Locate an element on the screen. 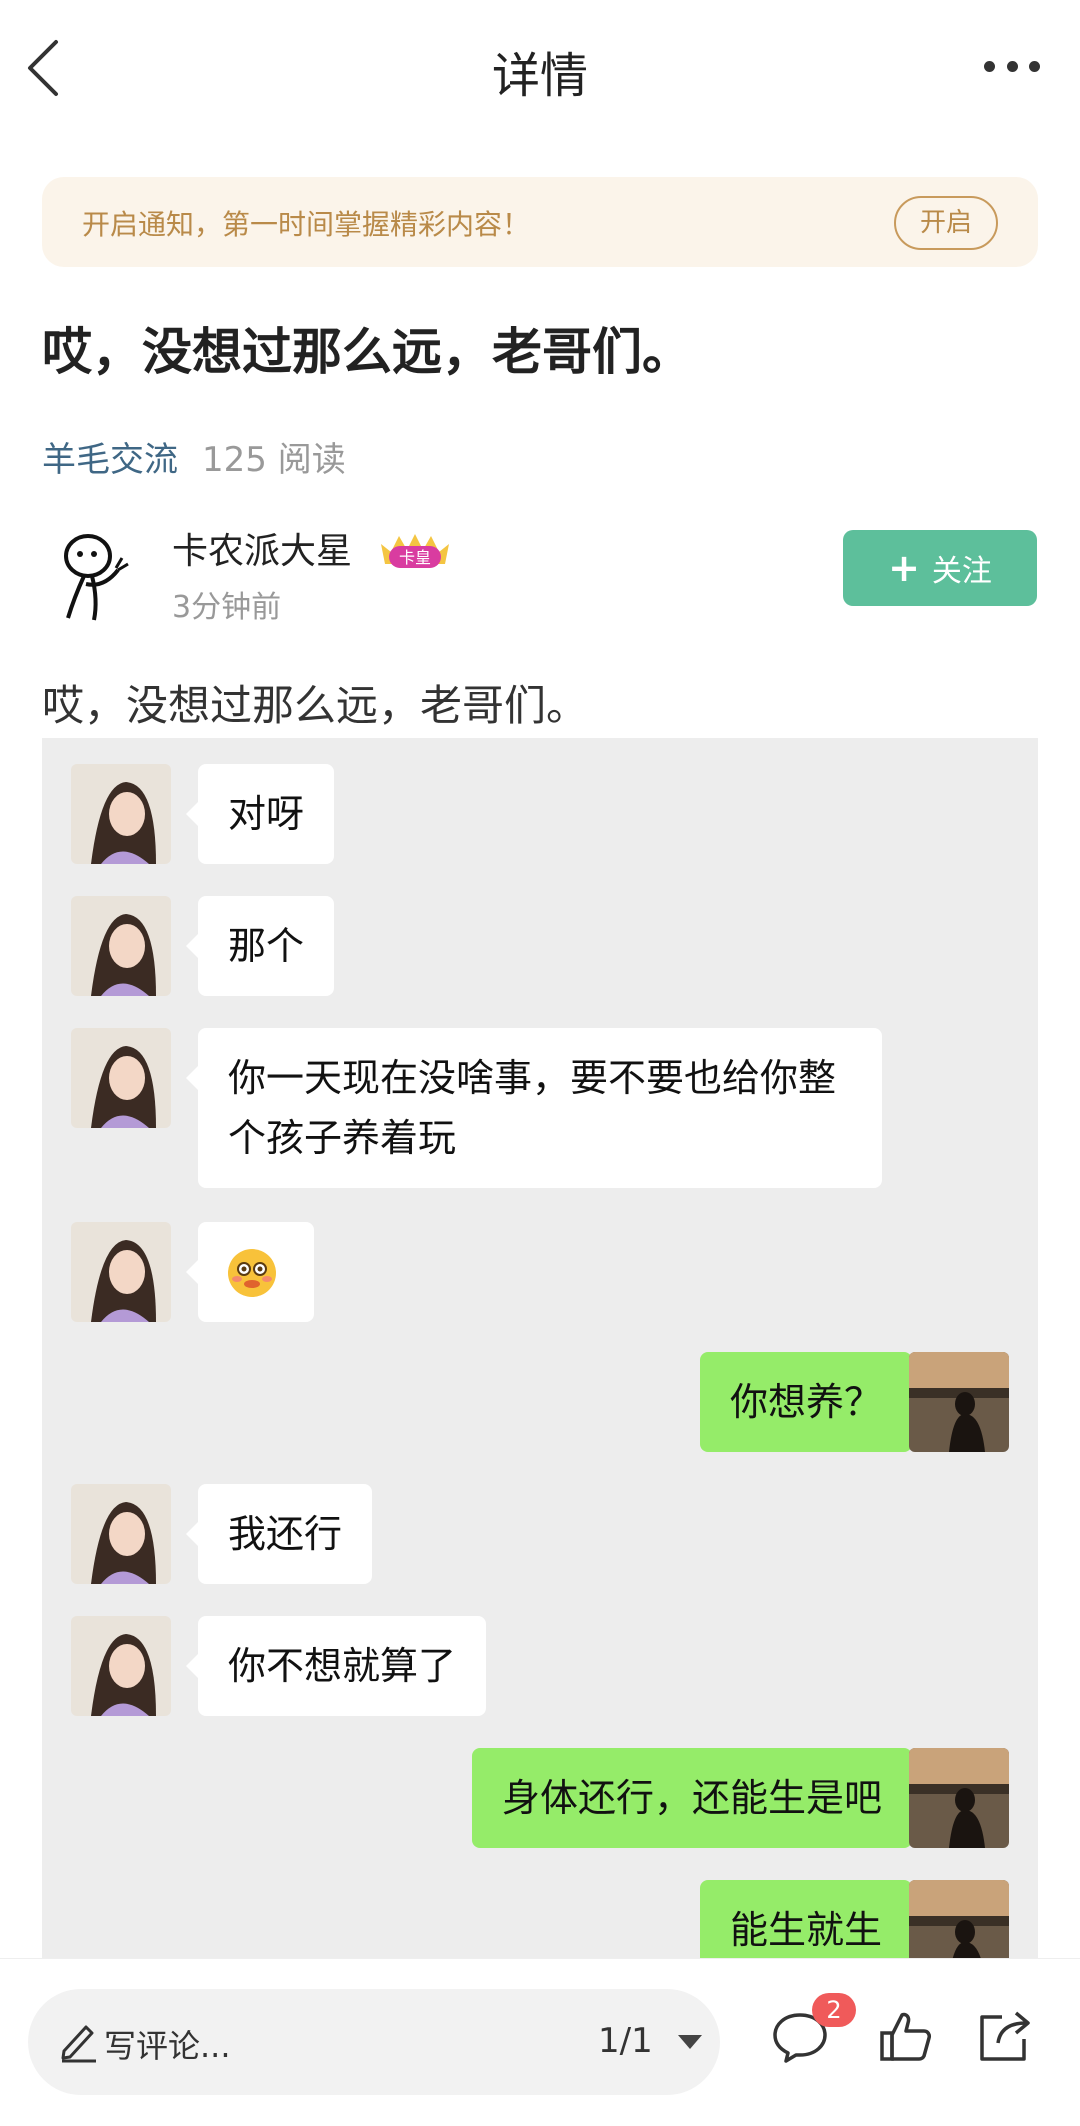 Image resolution: width=1080 pixels, height=2126 pixels. chat-bubble: 能生就生 is located at coordinates (812, 1919).